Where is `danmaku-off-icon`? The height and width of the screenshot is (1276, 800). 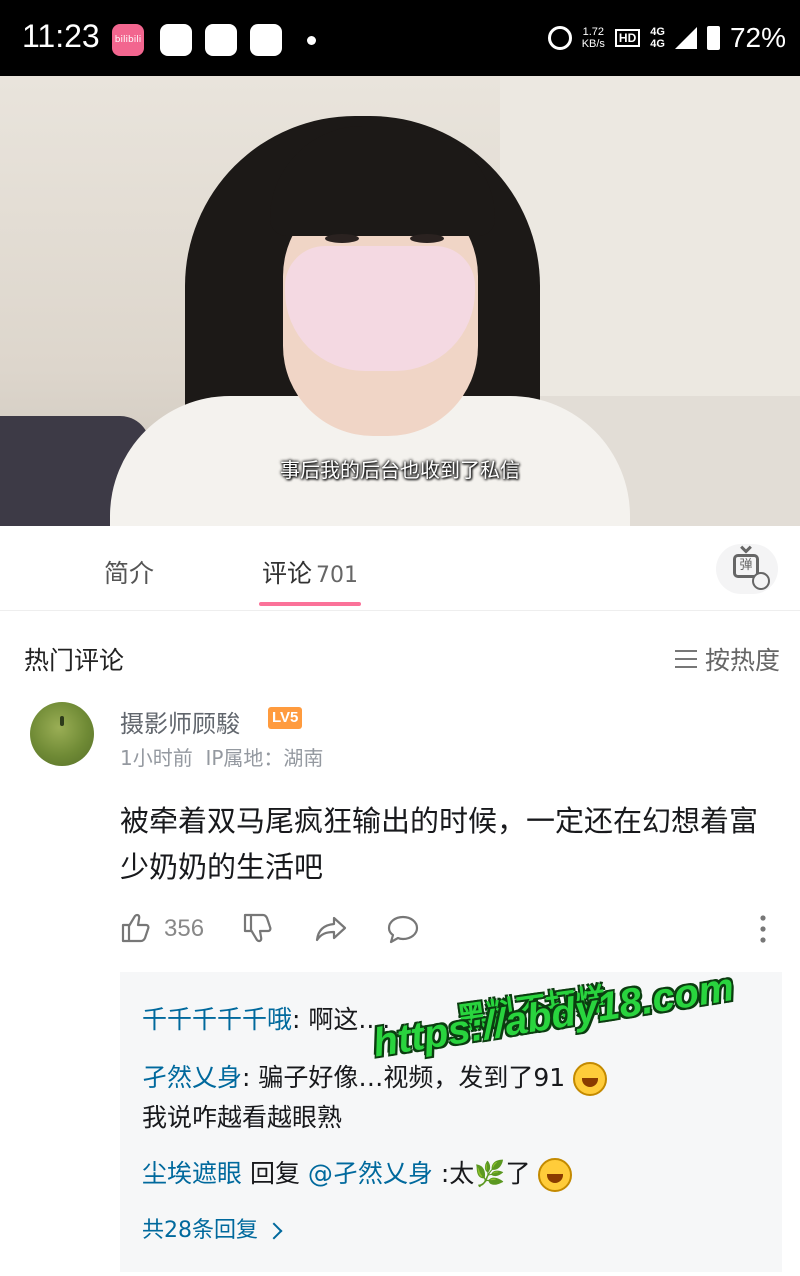 danmaku-off-icon is located at coordinates (761, 581).